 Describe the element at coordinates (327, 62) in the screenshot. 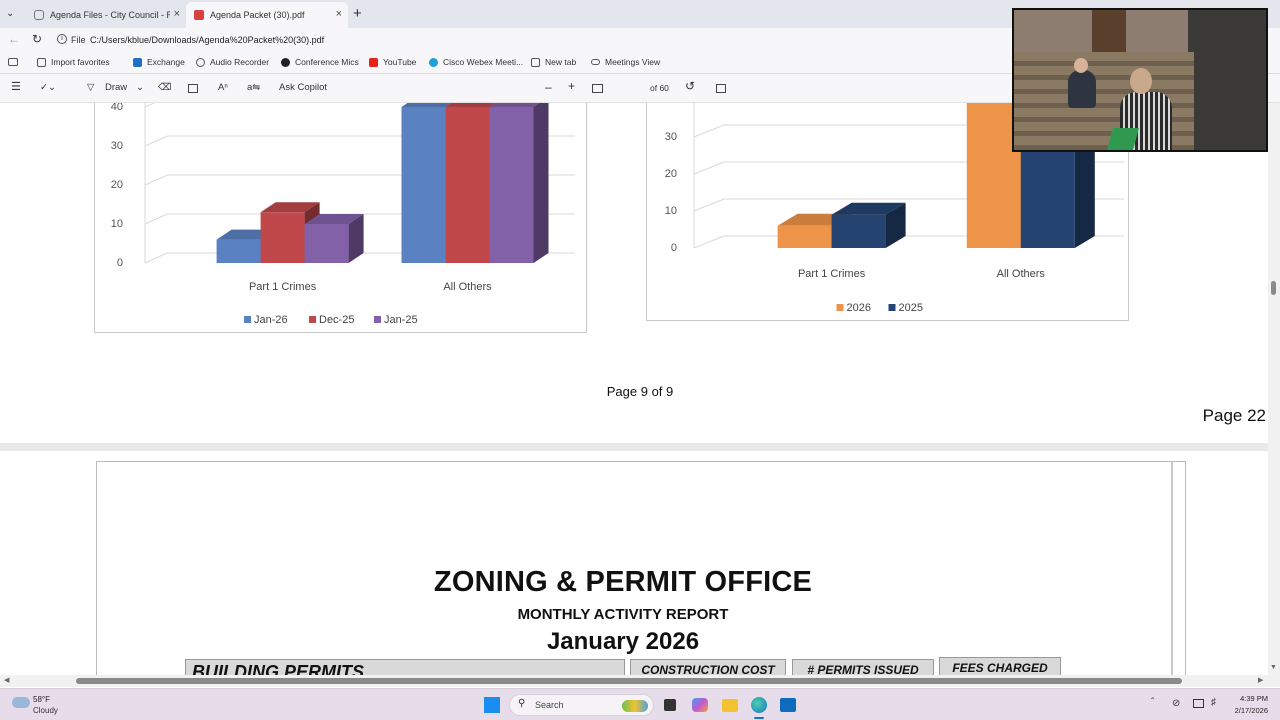

I see `bookmark-label: Conference Mics` at that location.